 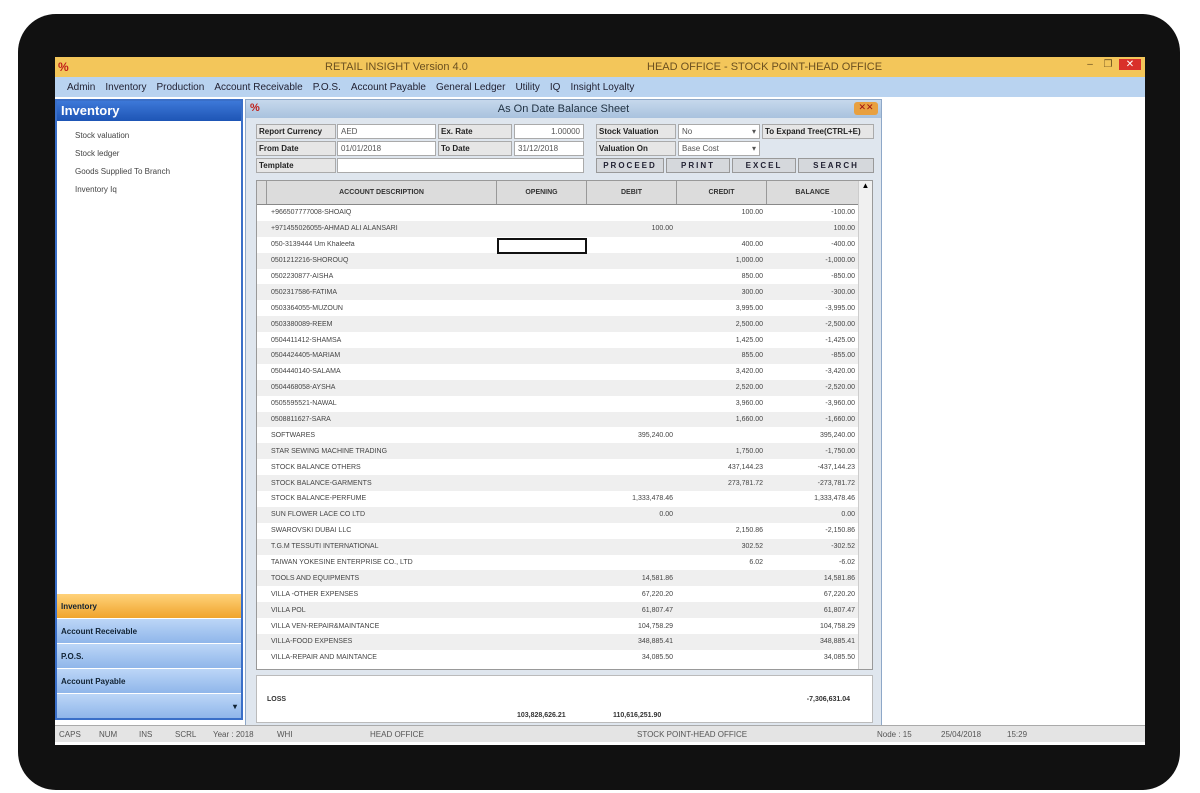 I want to click on sidebar-item-goods-supplied: Goods Supplied To Branch, so click(x=149, y=172).